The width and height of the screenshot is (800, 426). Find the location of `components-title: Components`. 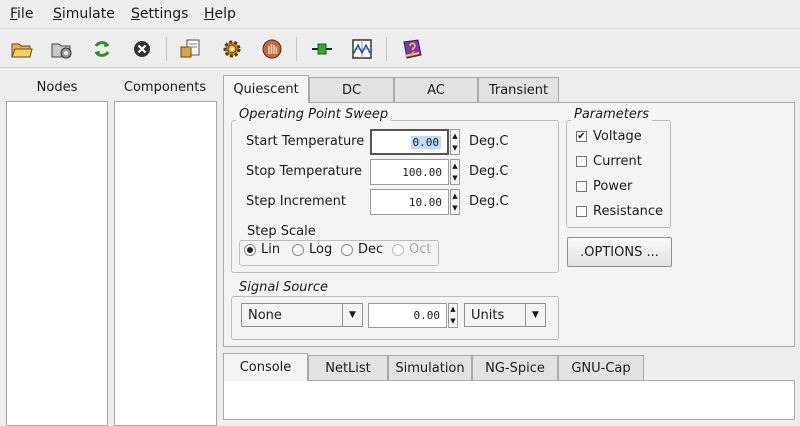

components-title: Components is located at coordinates (165, 87).